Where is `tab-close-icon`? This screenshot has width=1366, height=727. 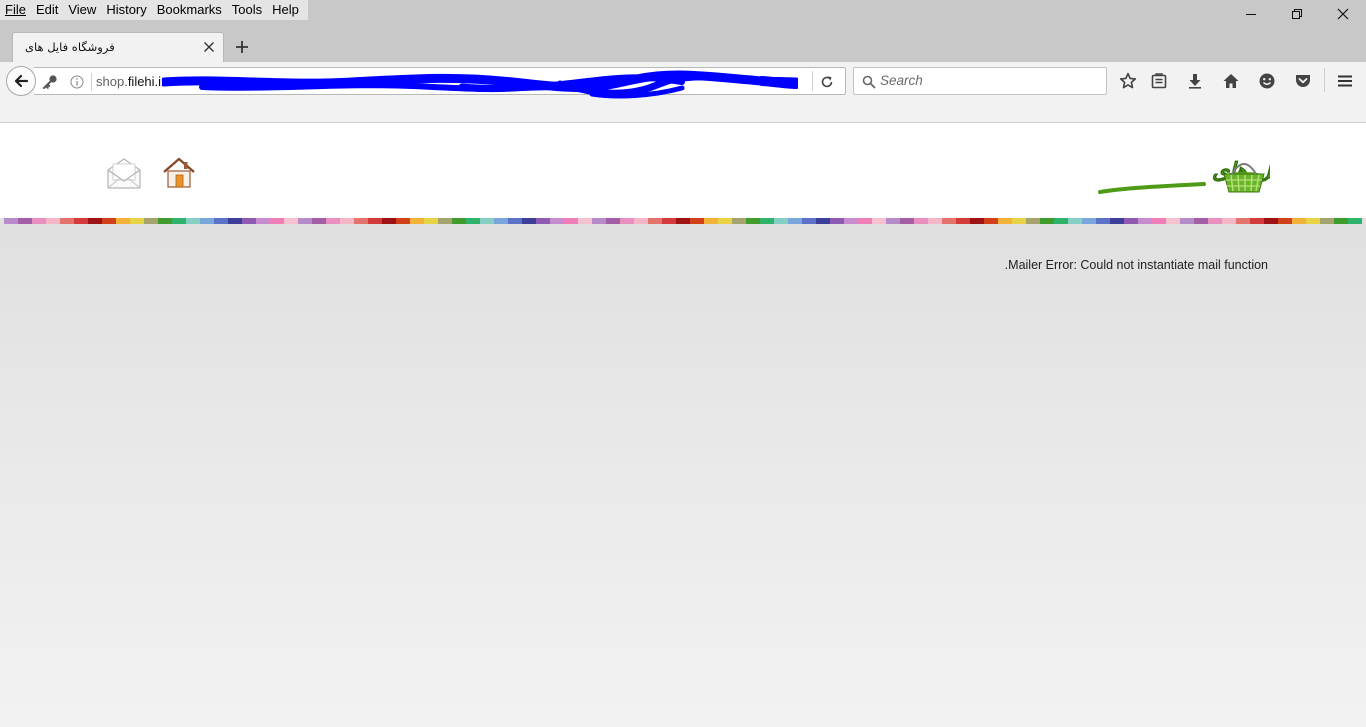 tab-close-icon is located at coordinates (209, 47).